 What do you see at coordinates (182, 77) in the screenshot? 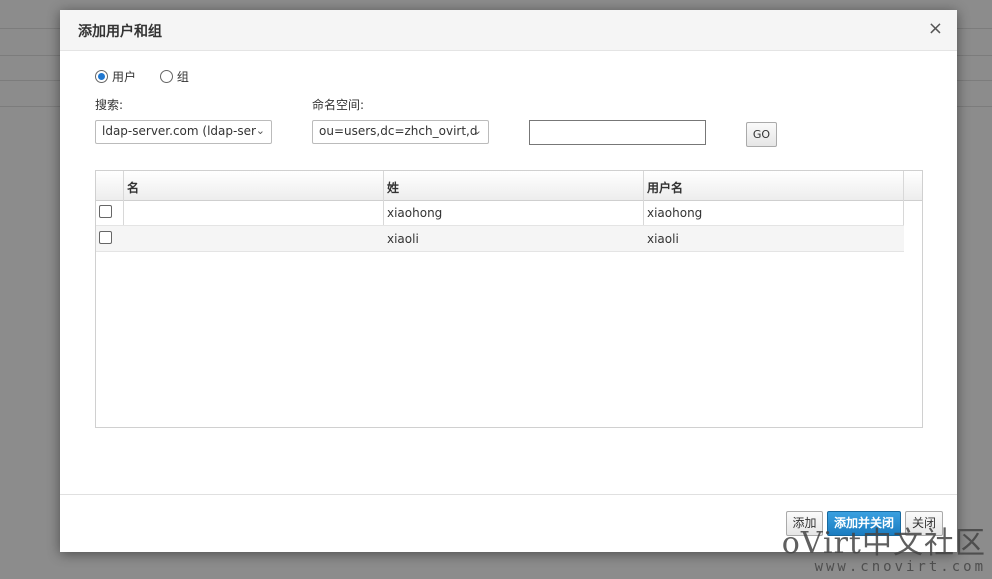
I see `radio-label: 组` at bounding box center [182, 77].